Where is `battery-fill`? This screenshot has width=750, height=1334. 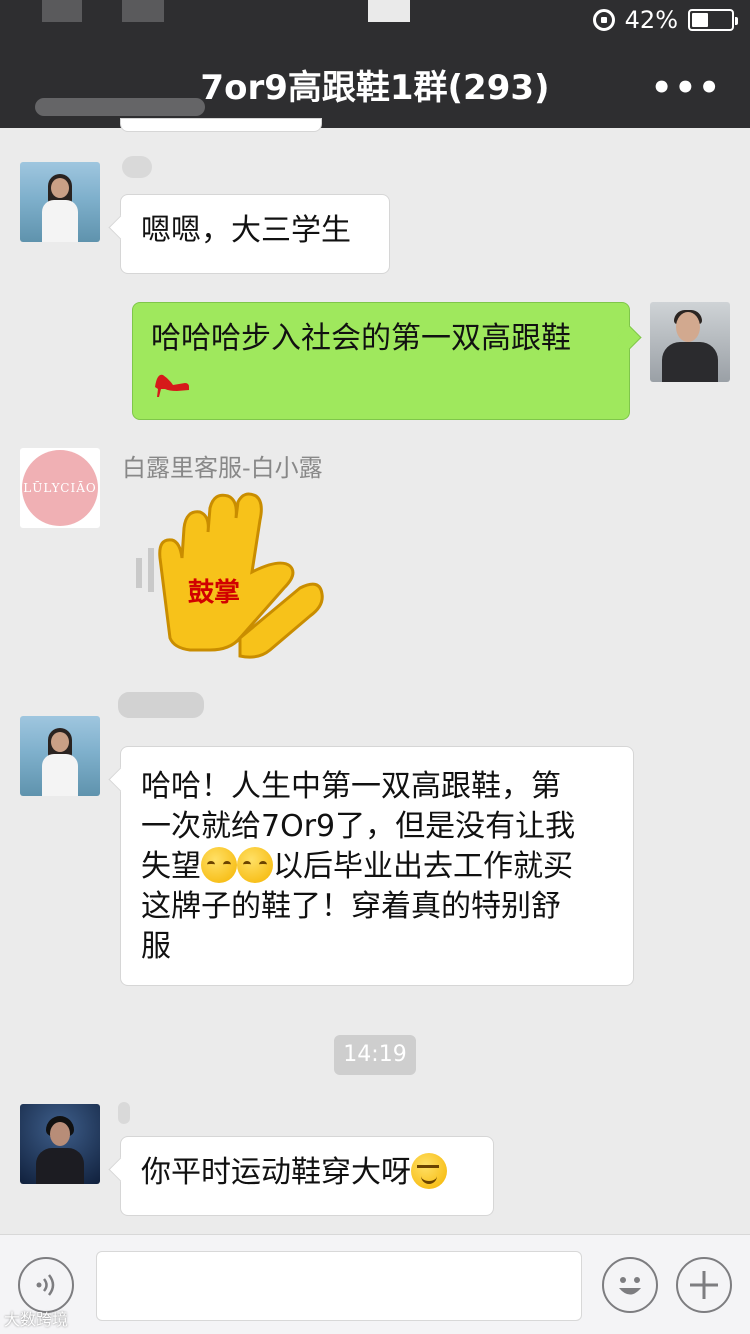
battery-fill is located at coordinates (700, 20).